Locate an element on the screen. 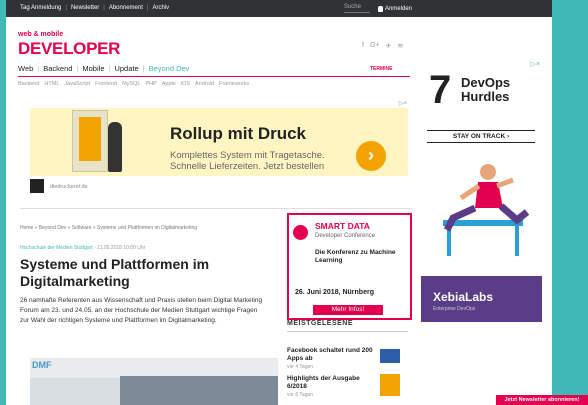 This screenshot has width=588, height=405. ad-number: 7 is located at coordinates (440, 90).